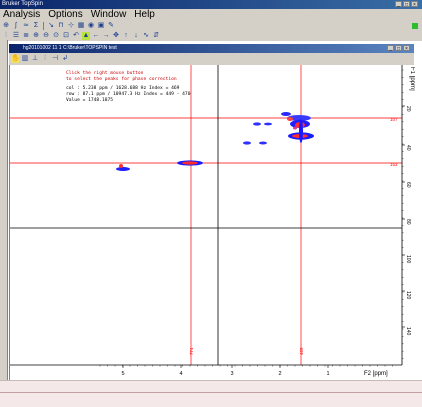 The image size is (422, 407). I want to click on contour-icon: ◉, so click(91, 26).